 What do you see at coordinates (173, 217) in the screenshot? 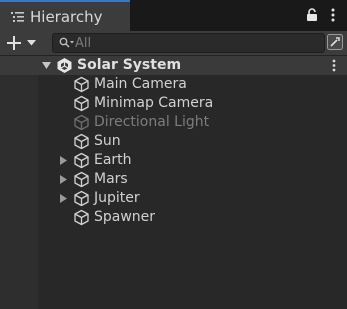
I see `list-item-spawner: Spawner` at bounding box center [173, 217].